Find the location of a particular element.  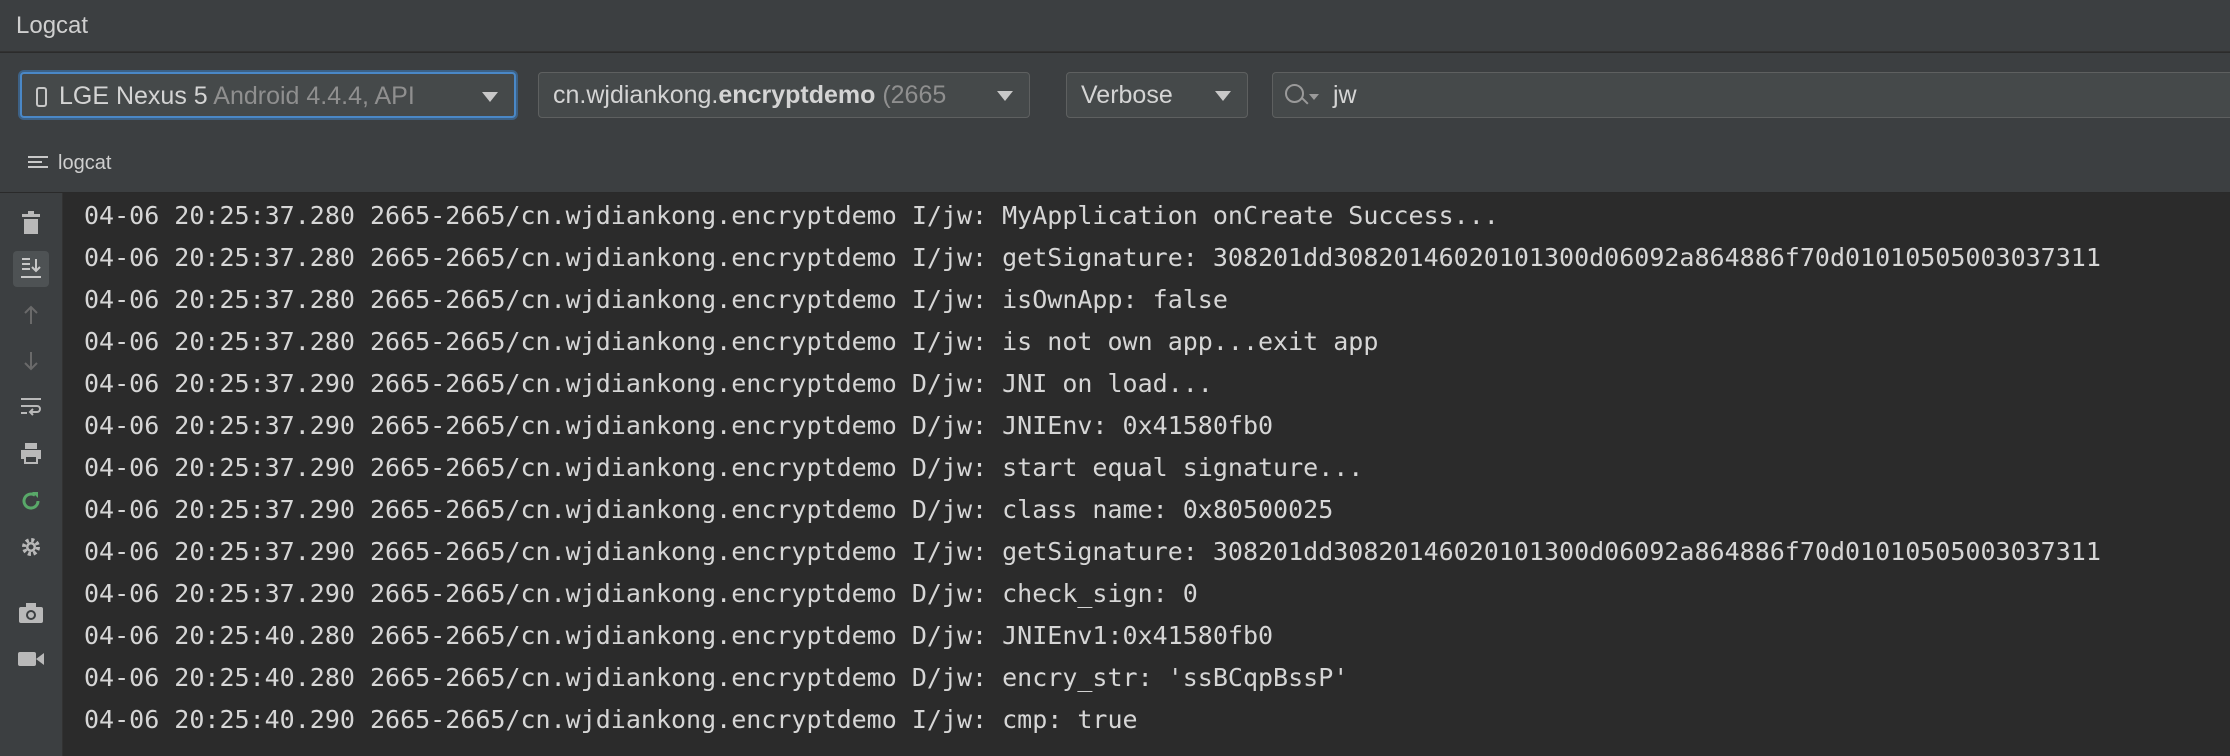

phone-icon is located at coordinates (41, 97).